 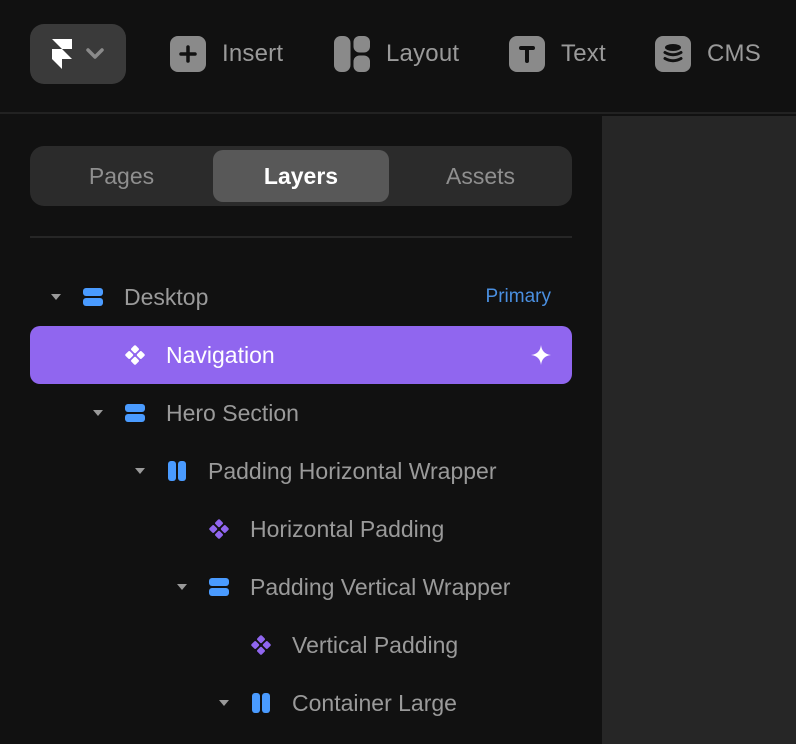 What do you see at coordinates (253, 53) in the screenshot?
I see `insert-label: Insert` at bounding box center [253, 53].